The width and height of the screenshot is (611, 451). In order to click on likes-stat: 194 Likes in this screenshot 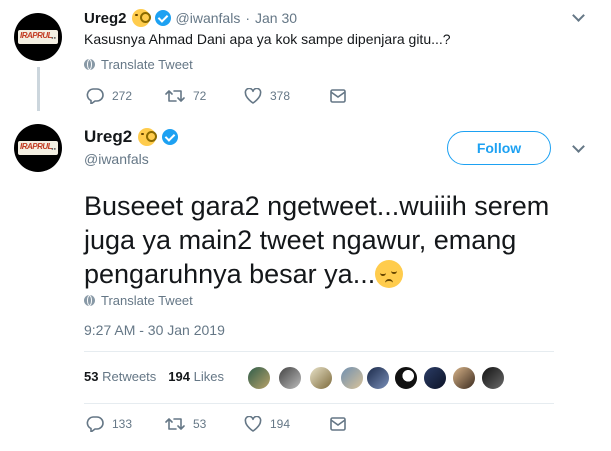, I will do `click(196, 376)`.